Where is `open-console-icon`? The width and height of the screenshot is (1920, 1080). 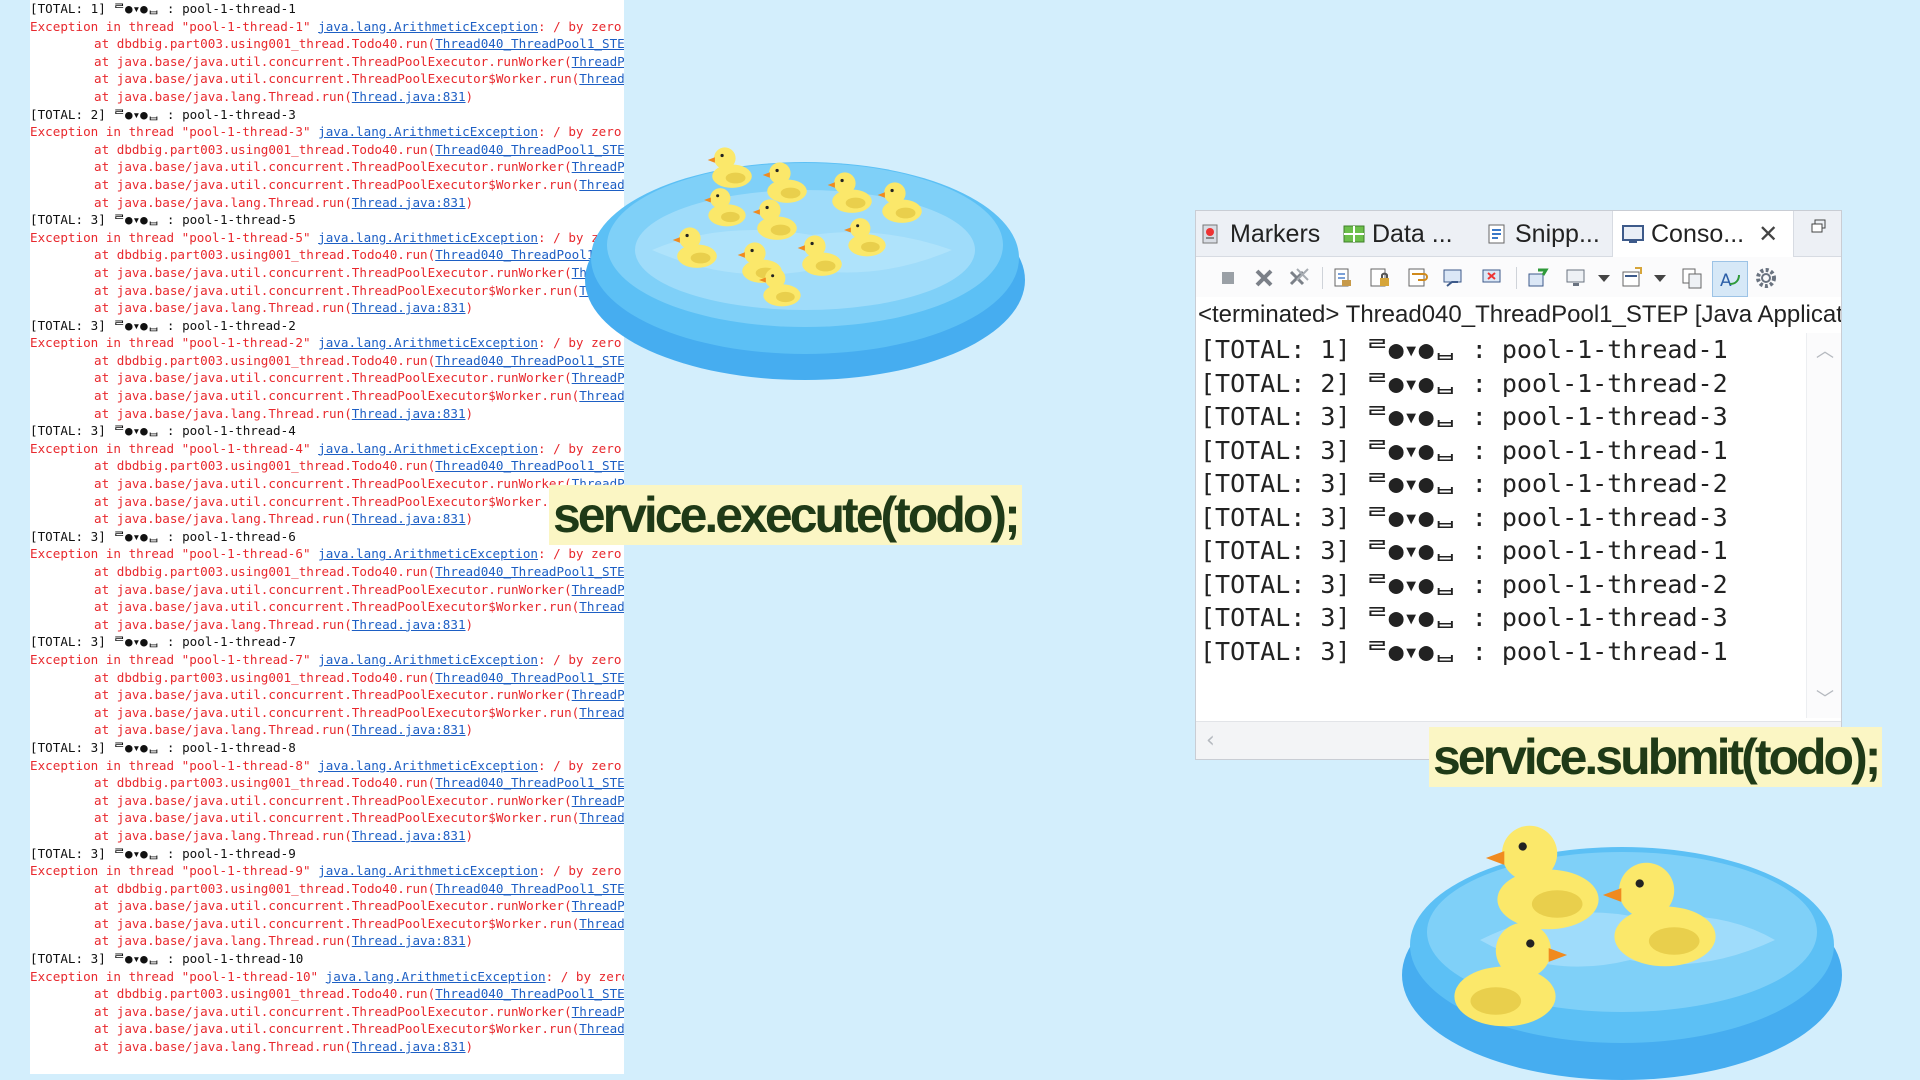
open-console-icon is located at coordinates (1632, 278).